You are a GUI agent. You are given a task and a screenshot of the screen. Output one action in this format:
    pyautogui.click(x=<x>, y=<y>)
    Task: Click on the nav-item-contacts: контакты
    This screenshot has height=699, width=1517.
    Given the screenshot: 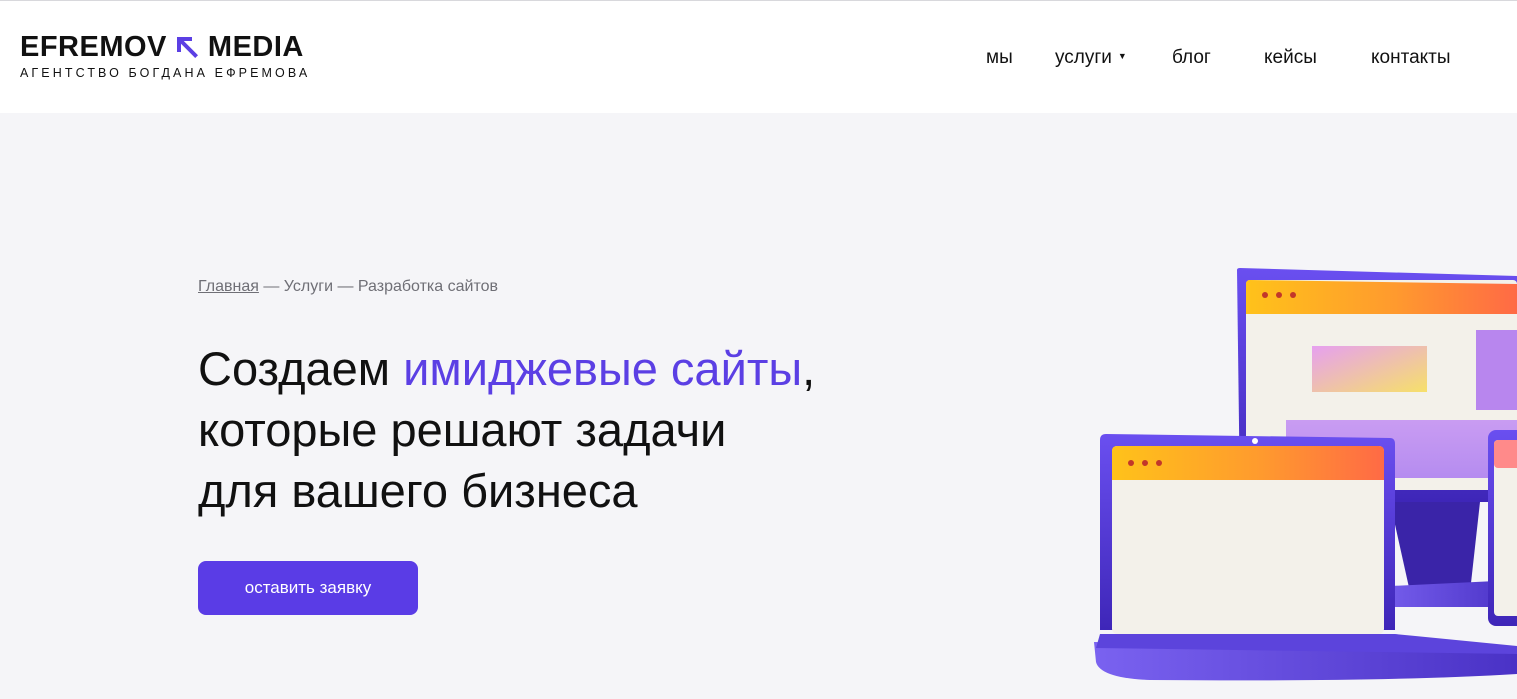 What is the action you would take?
    pyautogui.click(x=1411, y=58)
    